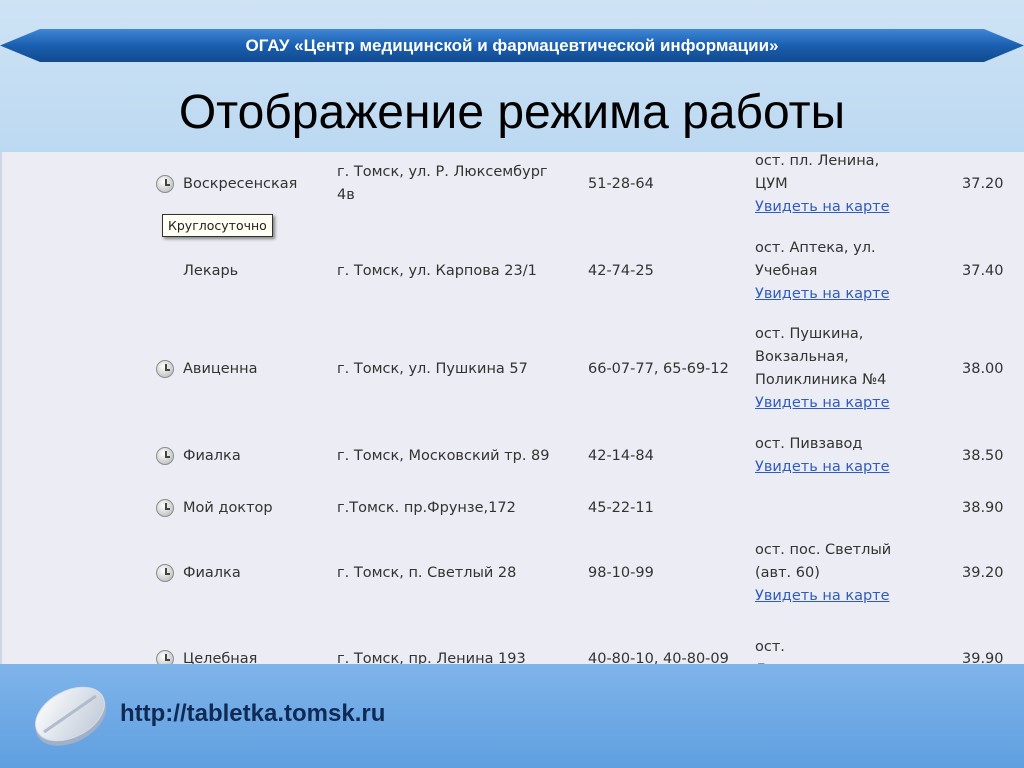  What do you see at coordinates (786, 270) in the screenshot?
I see `transport-stop: Учебная` at bounding box center [786, 270].